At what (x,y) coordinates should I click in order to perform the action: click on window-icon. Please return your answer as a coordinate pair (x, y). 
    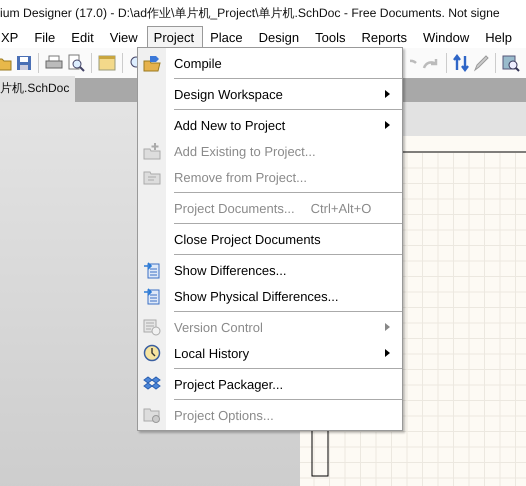
    Looking at the image, I should click on (107, 63).